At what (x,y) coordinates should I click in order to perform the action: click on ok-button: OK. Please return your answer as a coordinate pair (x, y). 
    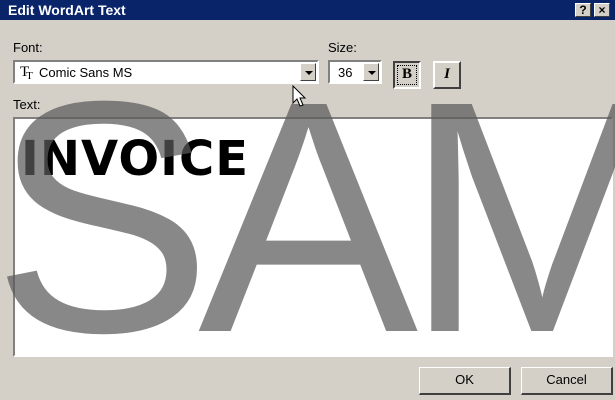
    Looking at the image, I should click on (465, 381).